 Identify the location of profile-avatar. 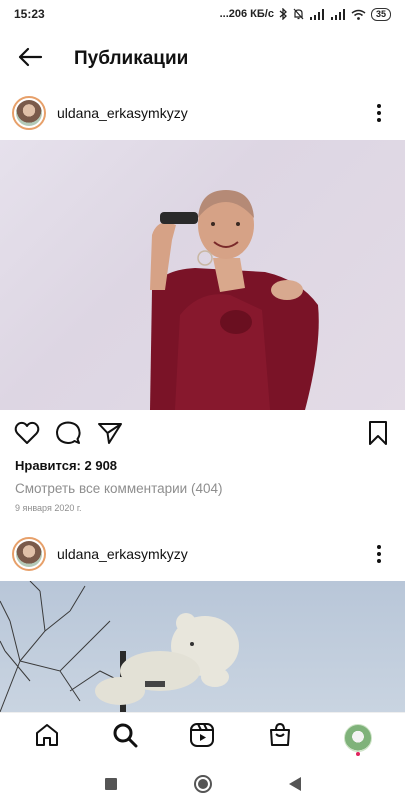
(358, 737).